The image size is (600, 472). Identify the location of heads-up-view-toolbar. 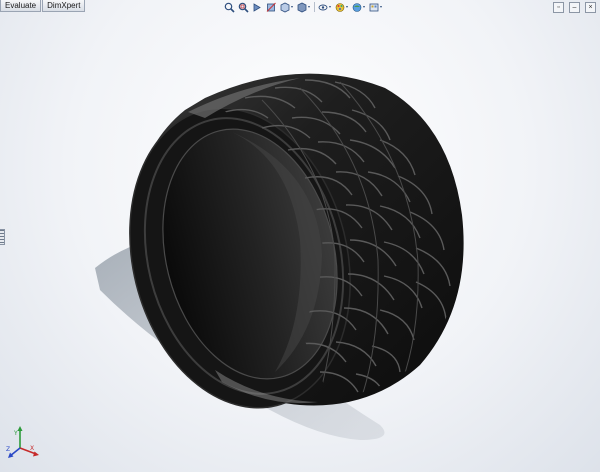
(303, 7).